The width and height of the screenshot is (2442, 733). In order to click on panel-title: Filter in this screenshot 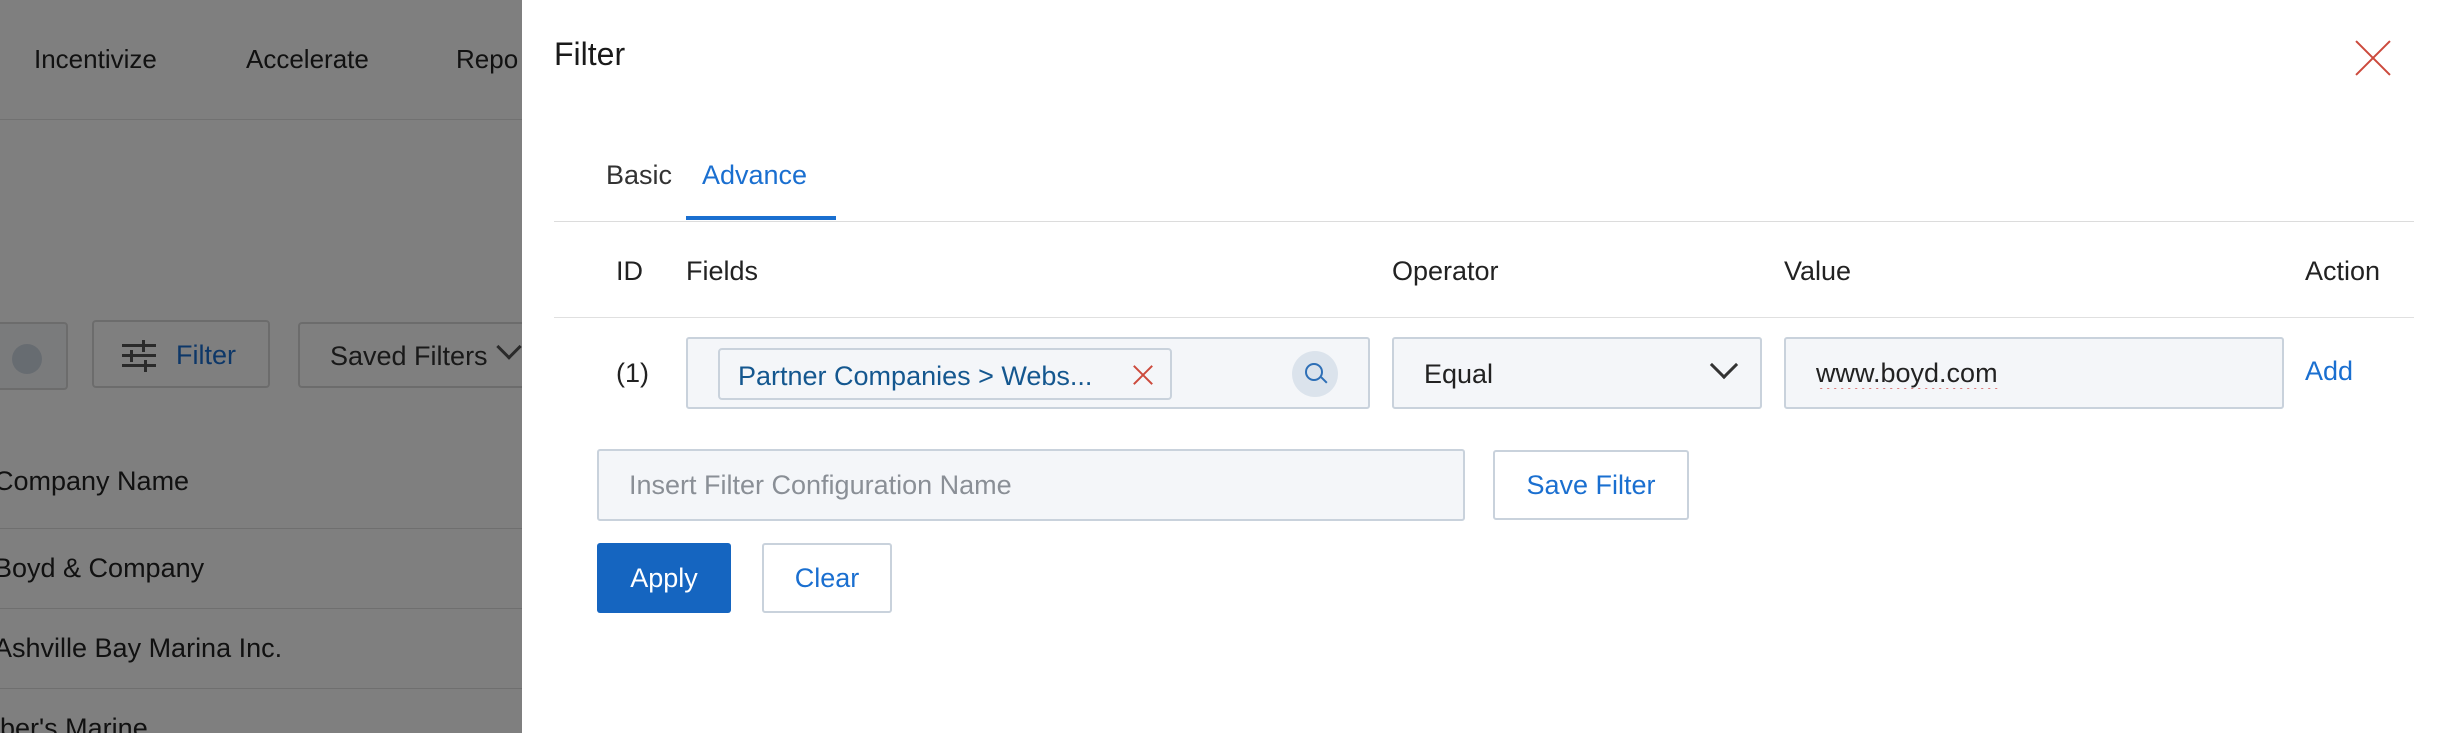, I will do `click(590, 54)`.